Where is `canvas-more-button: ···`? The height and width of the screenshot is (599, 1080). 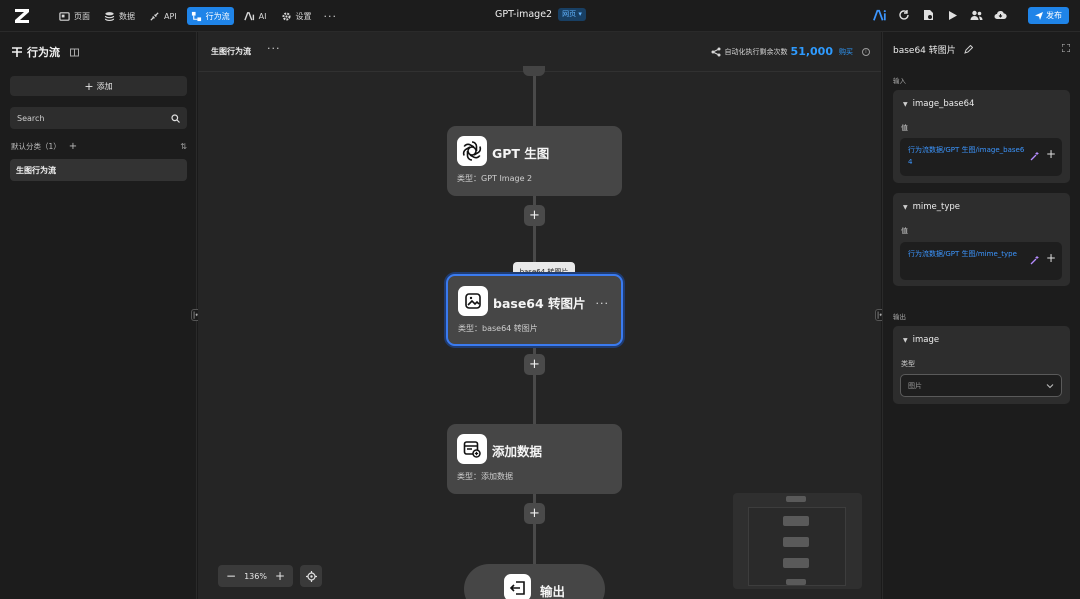
canvas-more-button: ··· is located at coordinates (274, 48).